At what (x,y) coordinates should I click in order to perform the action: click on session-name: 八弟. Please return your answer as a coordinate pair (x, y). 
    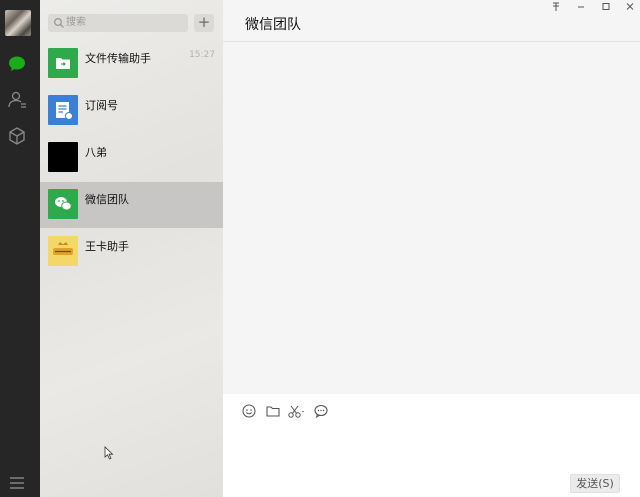
    Looking at the image, I should click on (96, 152).